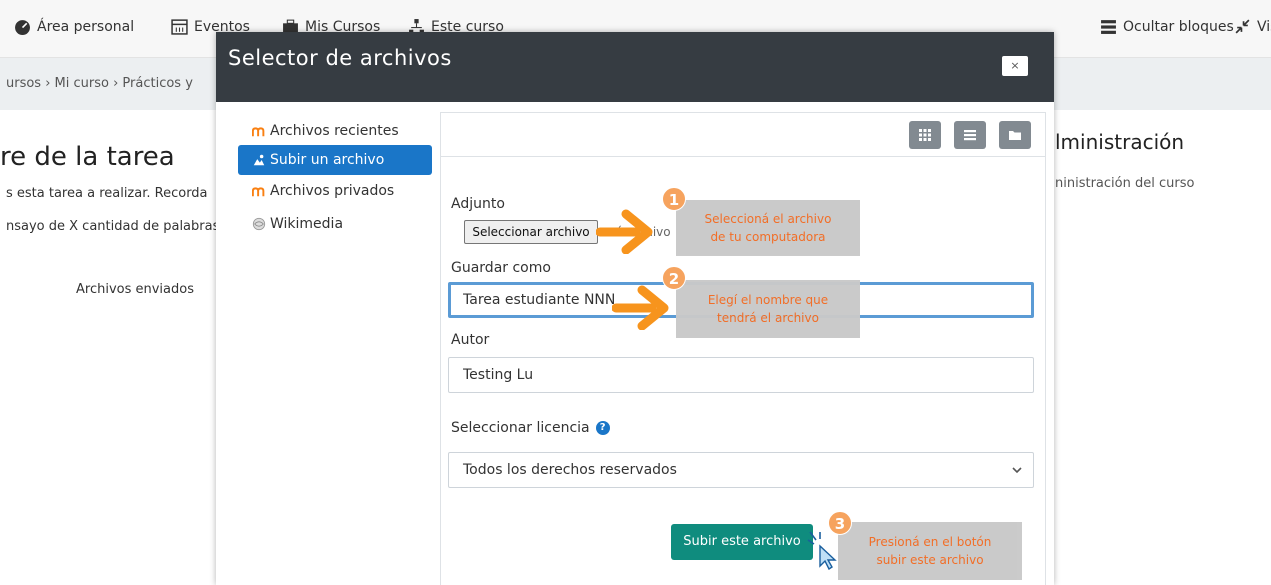 The width and height of the screenshot is (1271, 585). I want to click on annotation-box-1: Seleccioná el archivo de tu computadora, so click(768, 228).